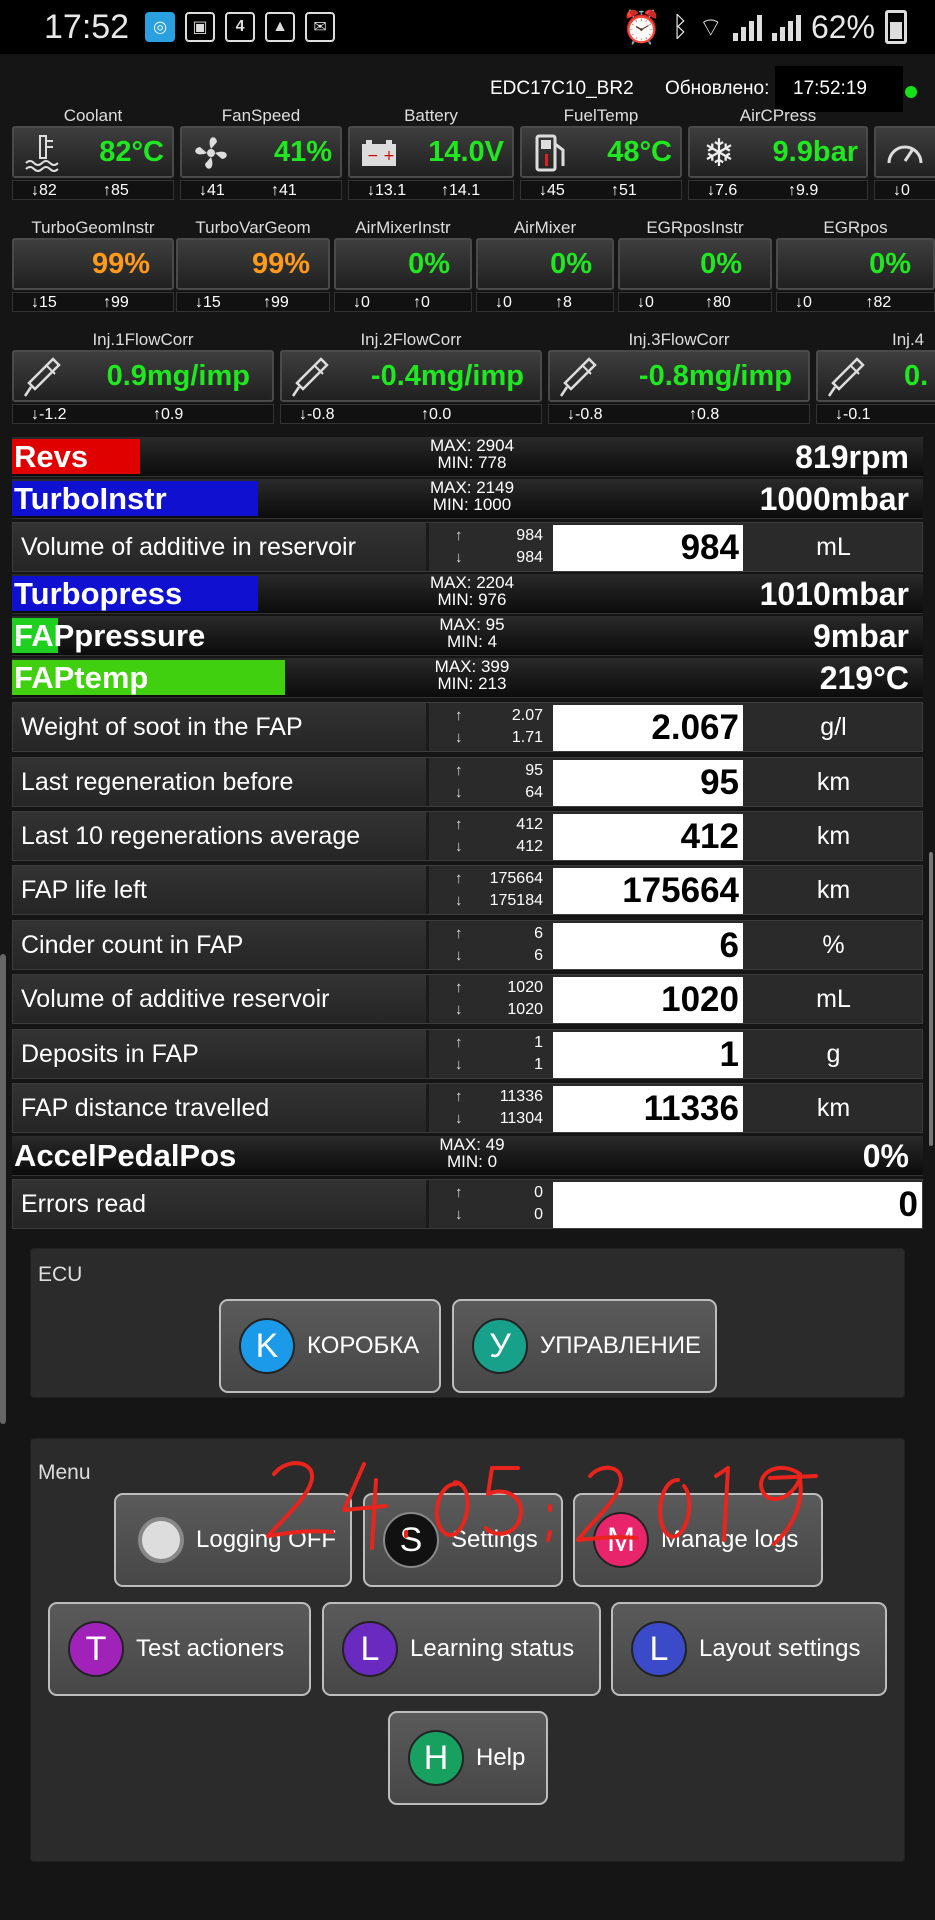 This screenshot has height=1920, width=935. I want to click on gauge-title: EGRposInstr, so click(695, 227).